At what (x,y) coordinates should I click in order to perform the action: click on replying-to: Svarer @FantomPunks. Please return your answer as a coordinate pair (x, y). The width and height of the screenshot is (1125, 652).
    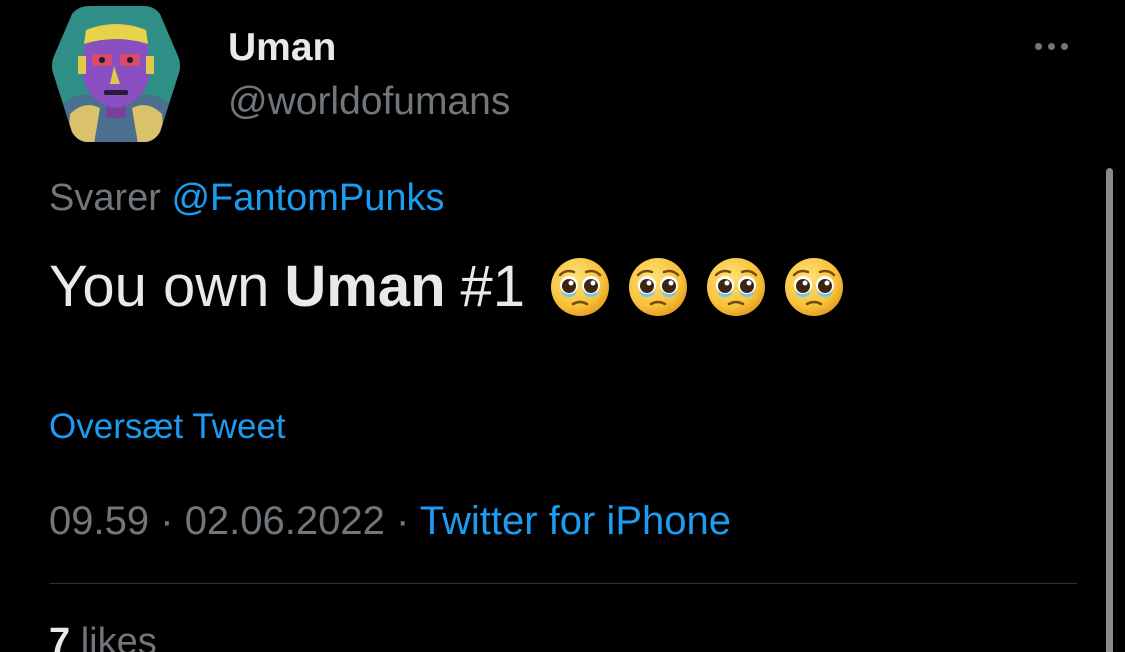
    Looking at the image, I should click on (247, 198).